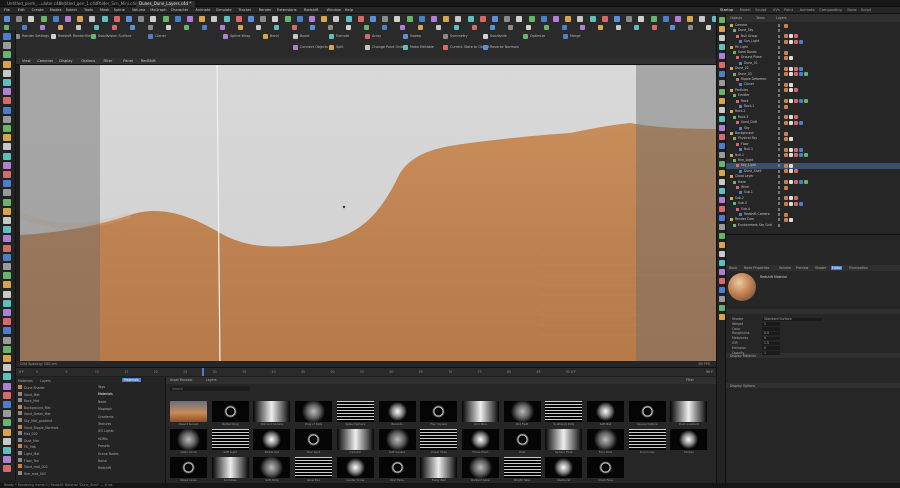 This screenshot has height=488, width=900. I want to click on object-row: Dune_02, so click(813, 68).